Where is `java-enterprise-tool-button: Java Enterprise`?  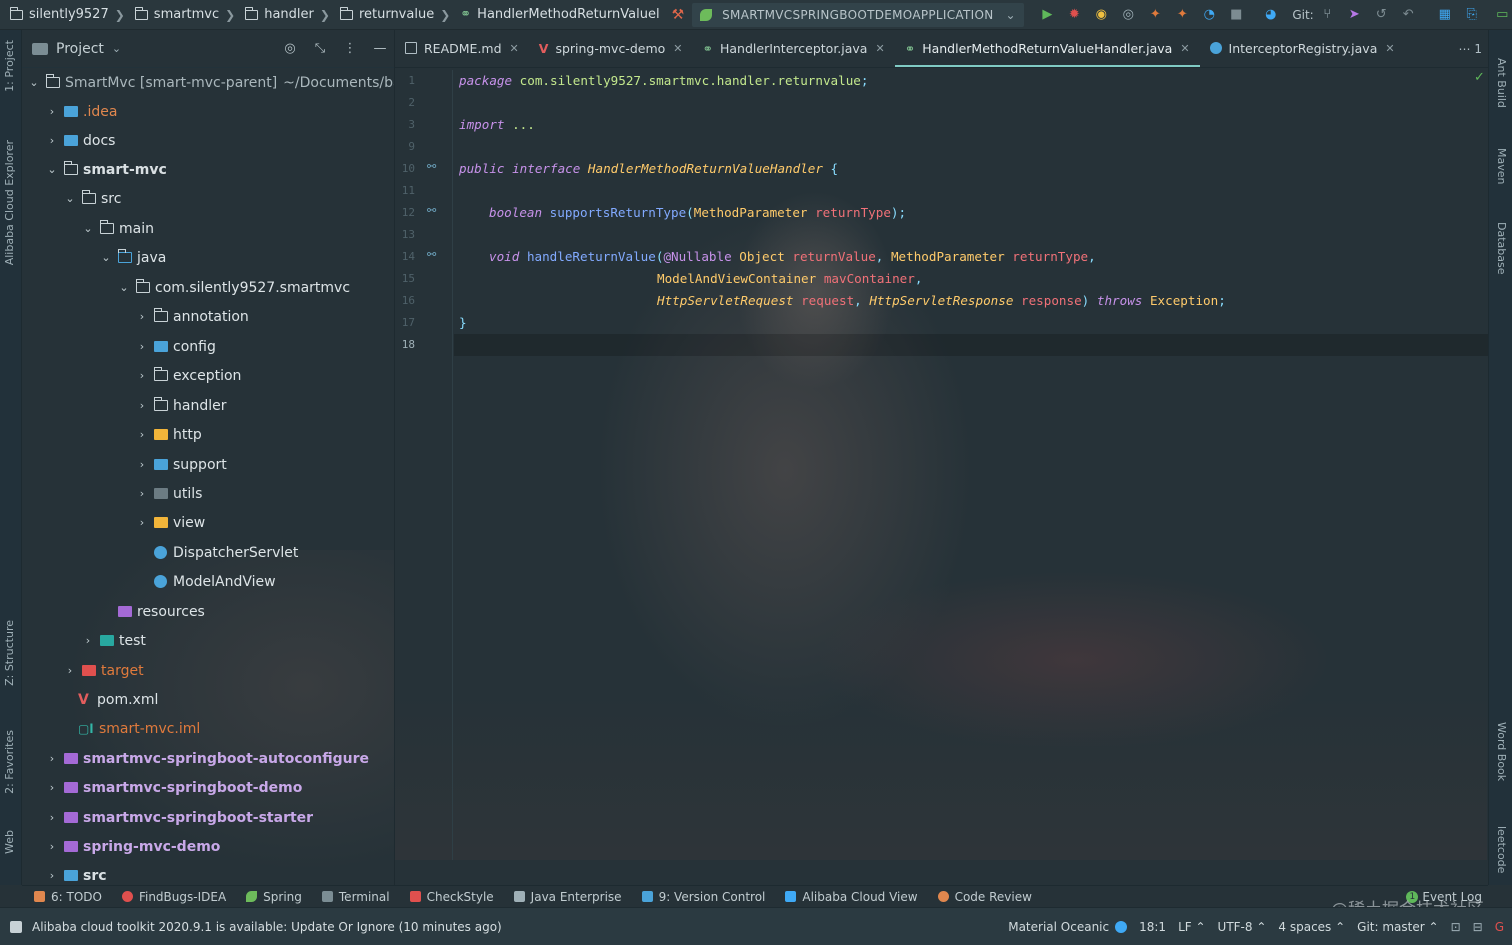
java-enterprise-tool-button: Java Enterprise is located at coordinates (567, 897).